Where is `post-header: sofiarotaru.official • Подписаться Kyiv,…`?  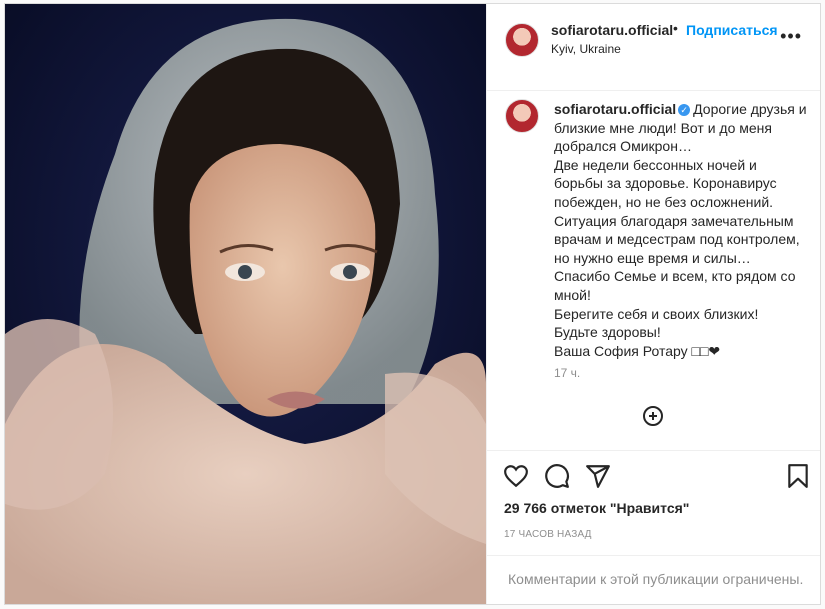 post-header: sofiarotaru.official • Подписаться Kyiv,… is located at coordinates (653, 47).